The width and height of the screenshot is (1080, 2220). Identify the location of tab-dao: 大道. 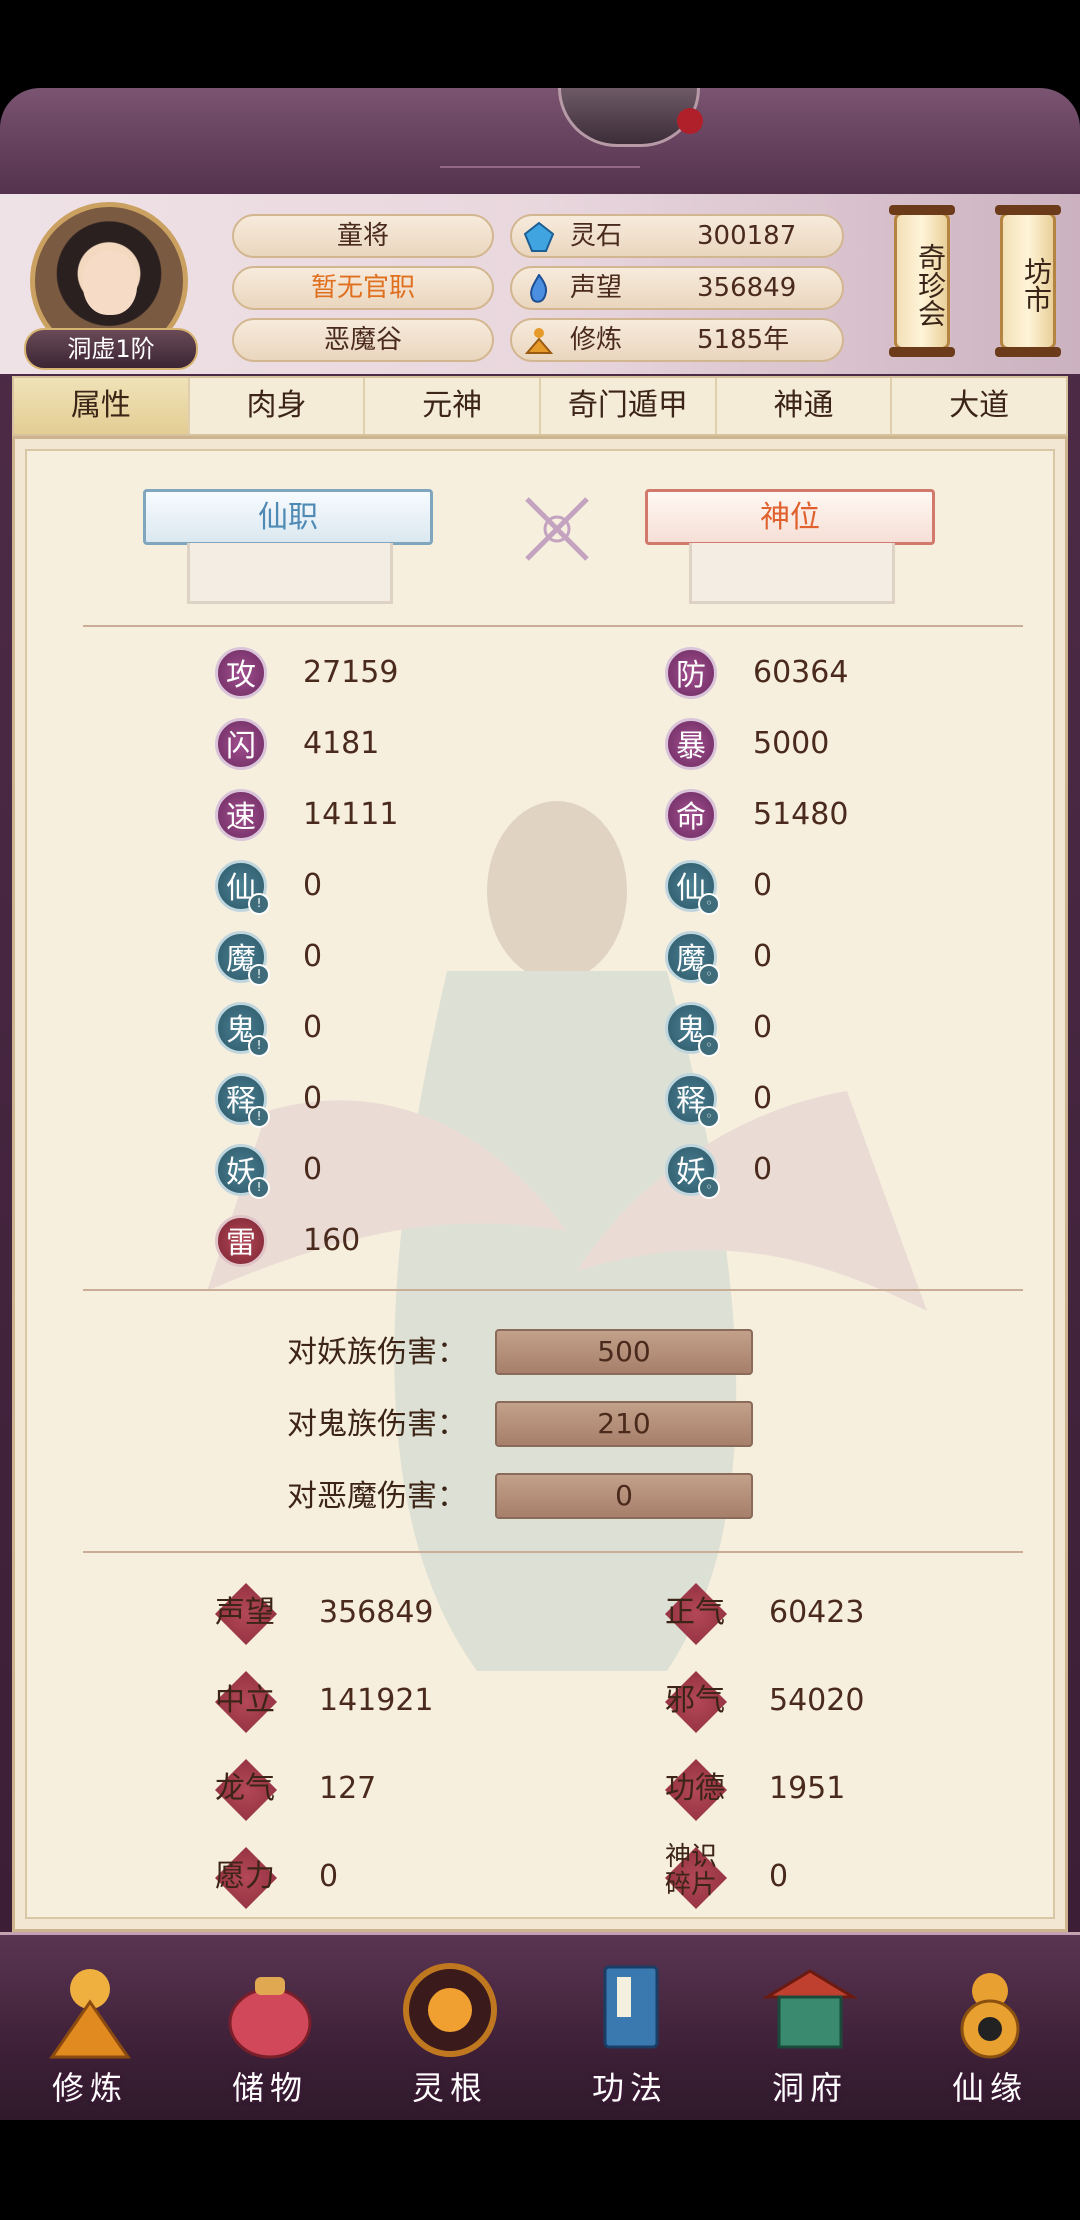
(979, 406).